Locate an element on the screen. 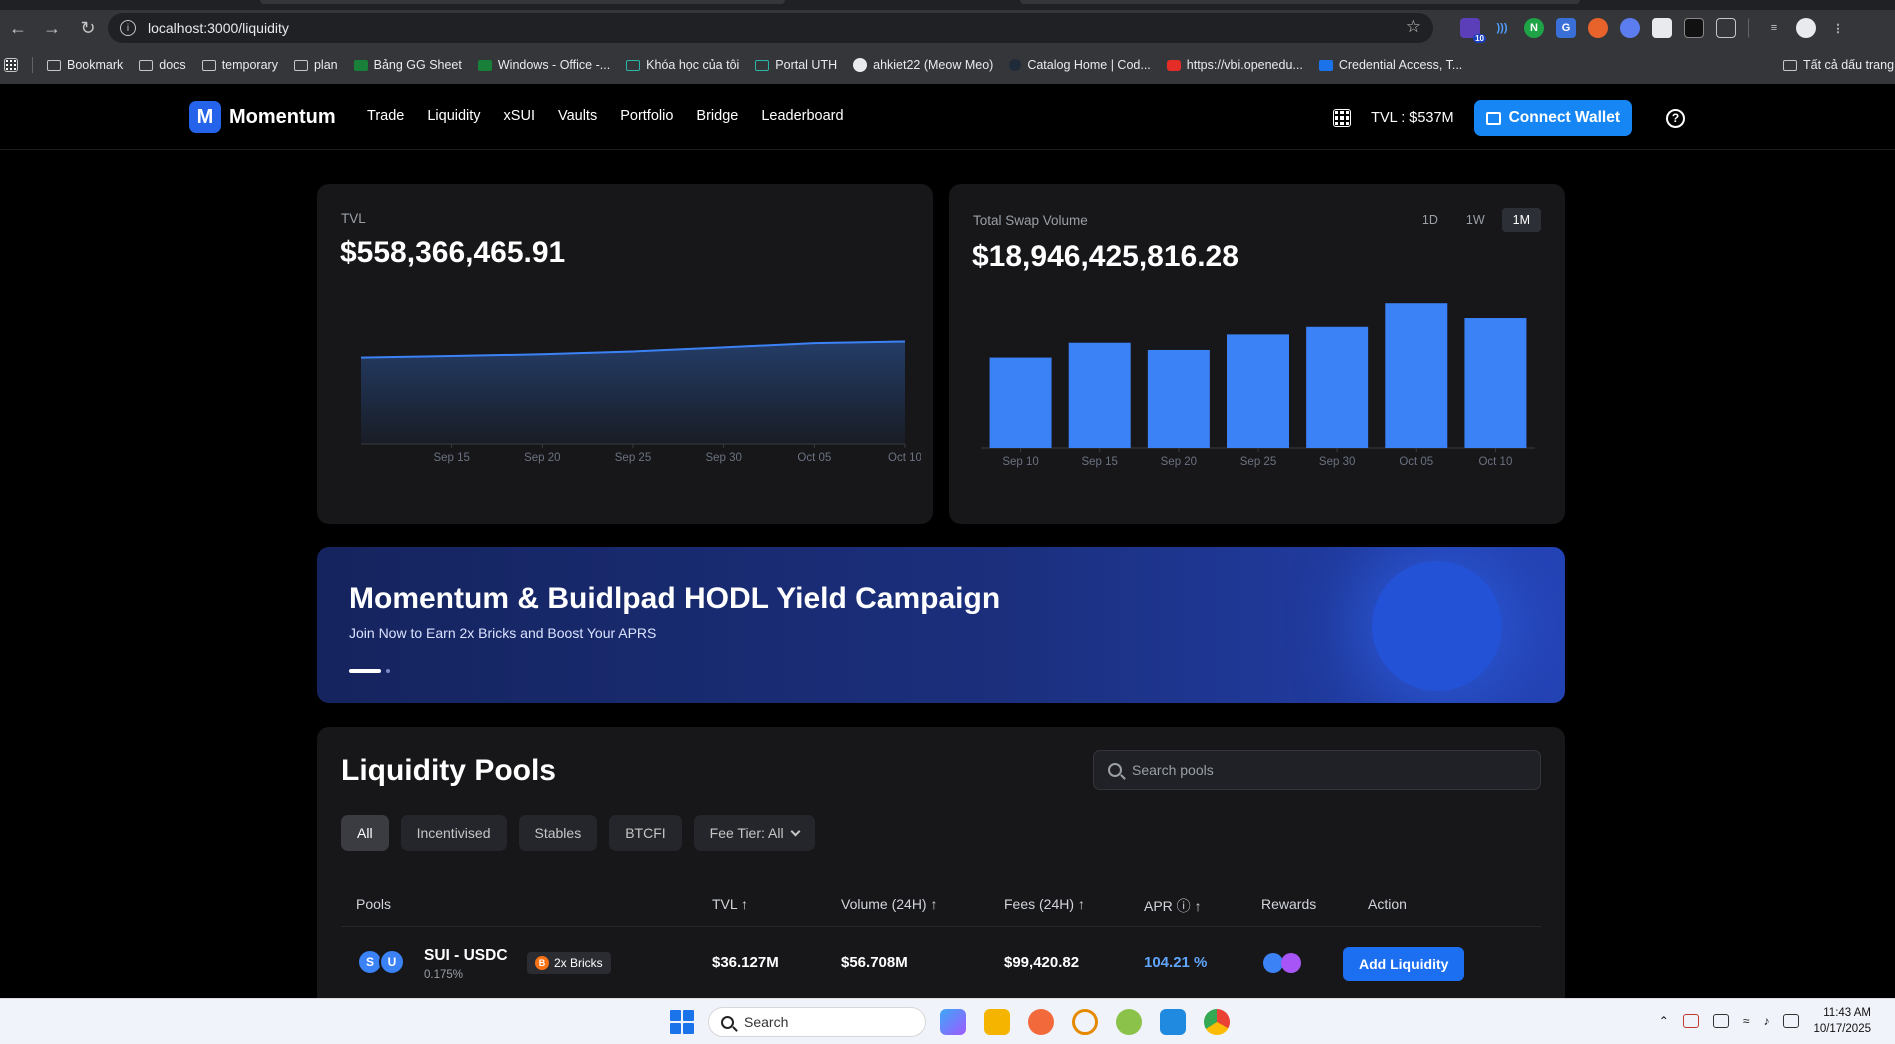 The width and height of the screenshot is (1895, 1044). copilot-icon is located at coordinates (953, 1022).